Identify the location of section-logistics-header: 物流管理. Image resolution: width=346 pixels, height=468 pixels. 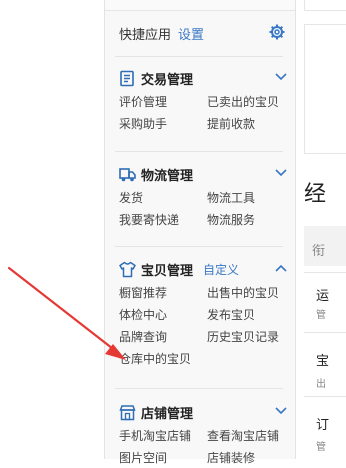
(203, 174).